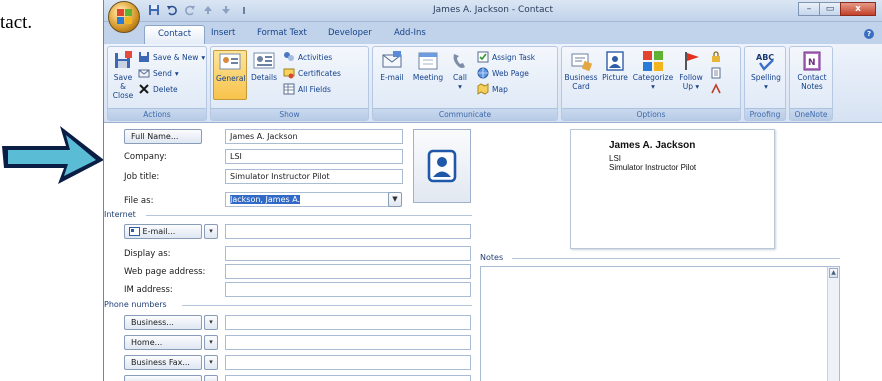  Describe the element at coordinates (312, 73) in the screenshot. I see `certificates-button: Certificates` at that location.